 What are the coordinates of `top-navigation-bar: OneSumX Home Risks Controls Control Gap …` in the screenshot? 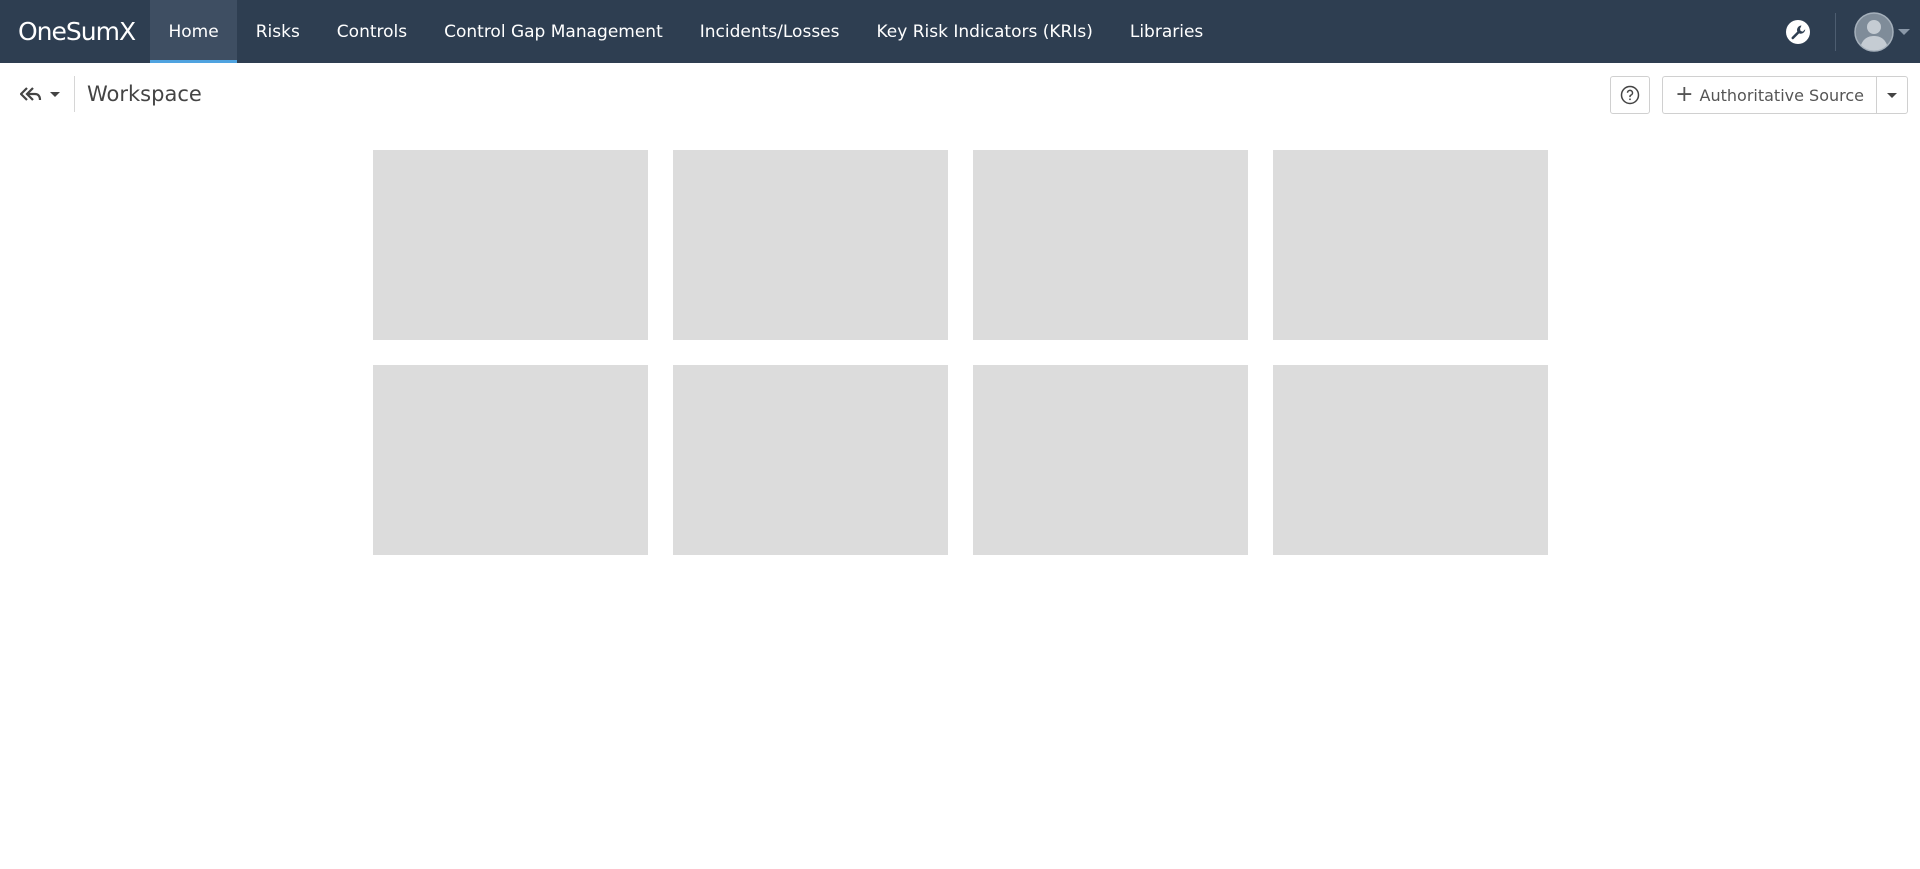 It's located at (960, 31).